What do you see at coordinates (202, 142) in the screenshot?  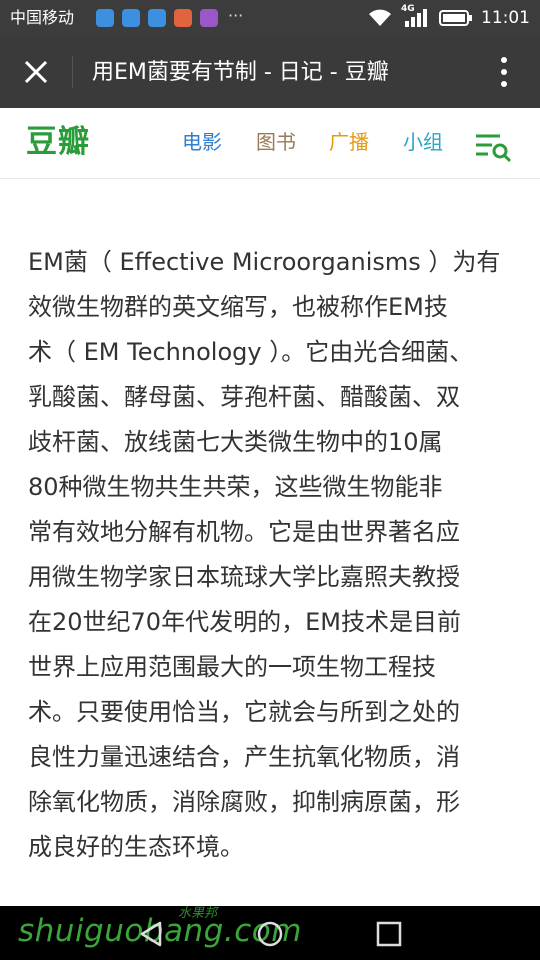 I see `nav-link-movies: 电影` at bounding box center [202, 142].